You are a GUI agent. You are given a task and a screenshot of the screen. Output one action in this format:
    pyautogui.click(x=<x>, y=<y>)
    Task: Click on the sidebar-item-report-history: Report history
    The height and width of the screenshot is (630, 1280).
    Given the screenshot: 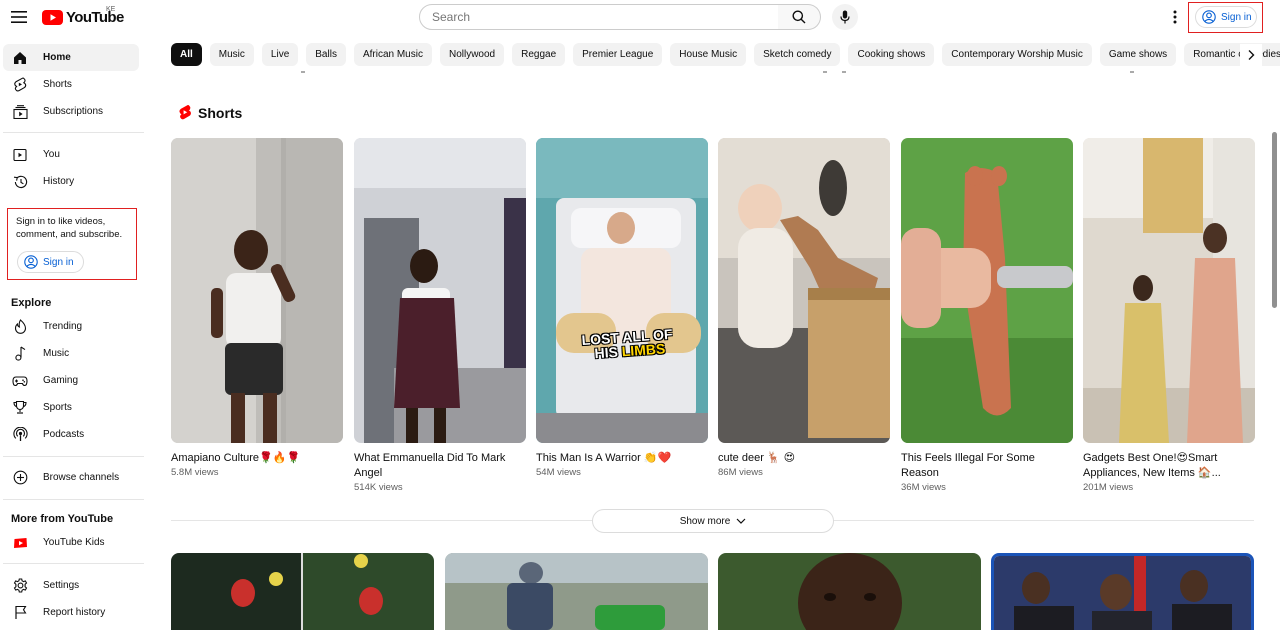 What is the action you would take?
    pyautogui.click(x=71, y=612)
    